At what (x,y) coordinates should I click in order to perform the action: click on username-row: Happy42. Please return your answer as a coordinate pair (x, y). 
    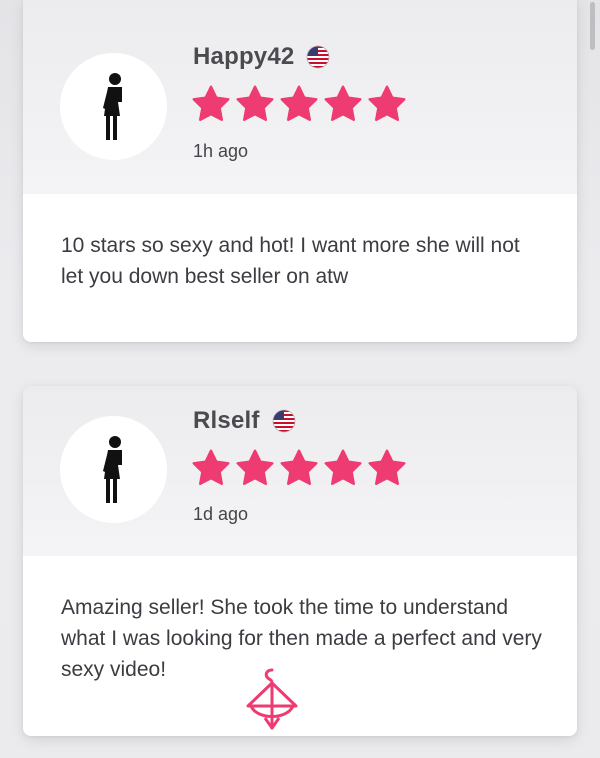
    Looking at the image, I should click on (261, 57).